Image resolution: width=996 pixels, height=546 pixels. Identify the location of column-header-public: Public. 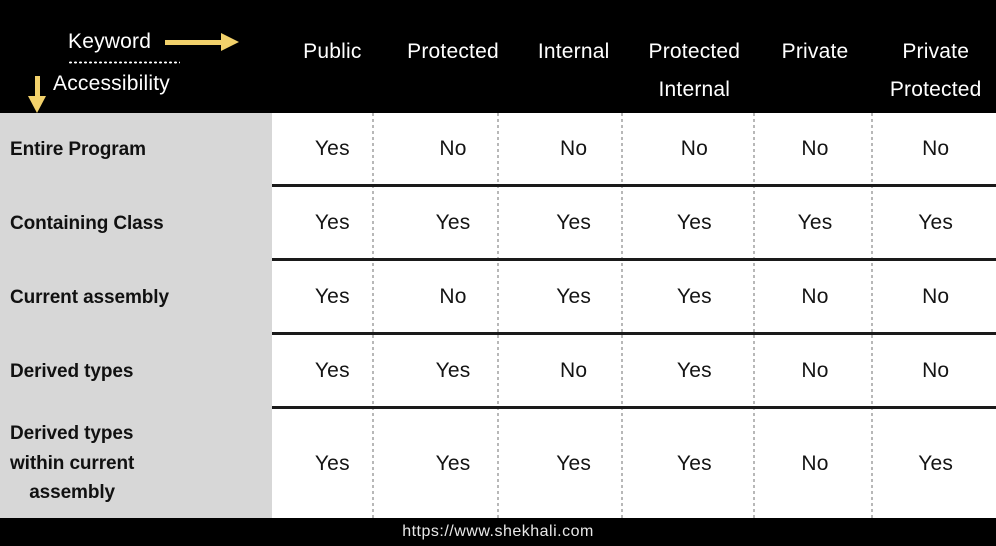
(332, 56).